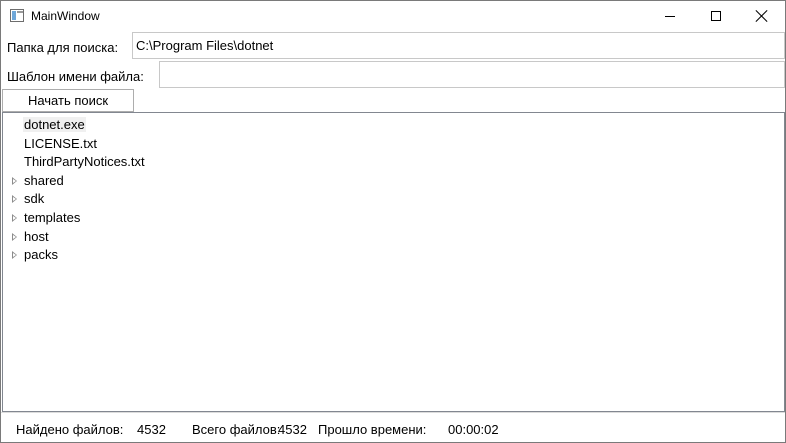  Describe the element at coordinates (68, 100) in the screenshot. I see `start-search-button: Начать поиск` at that location.